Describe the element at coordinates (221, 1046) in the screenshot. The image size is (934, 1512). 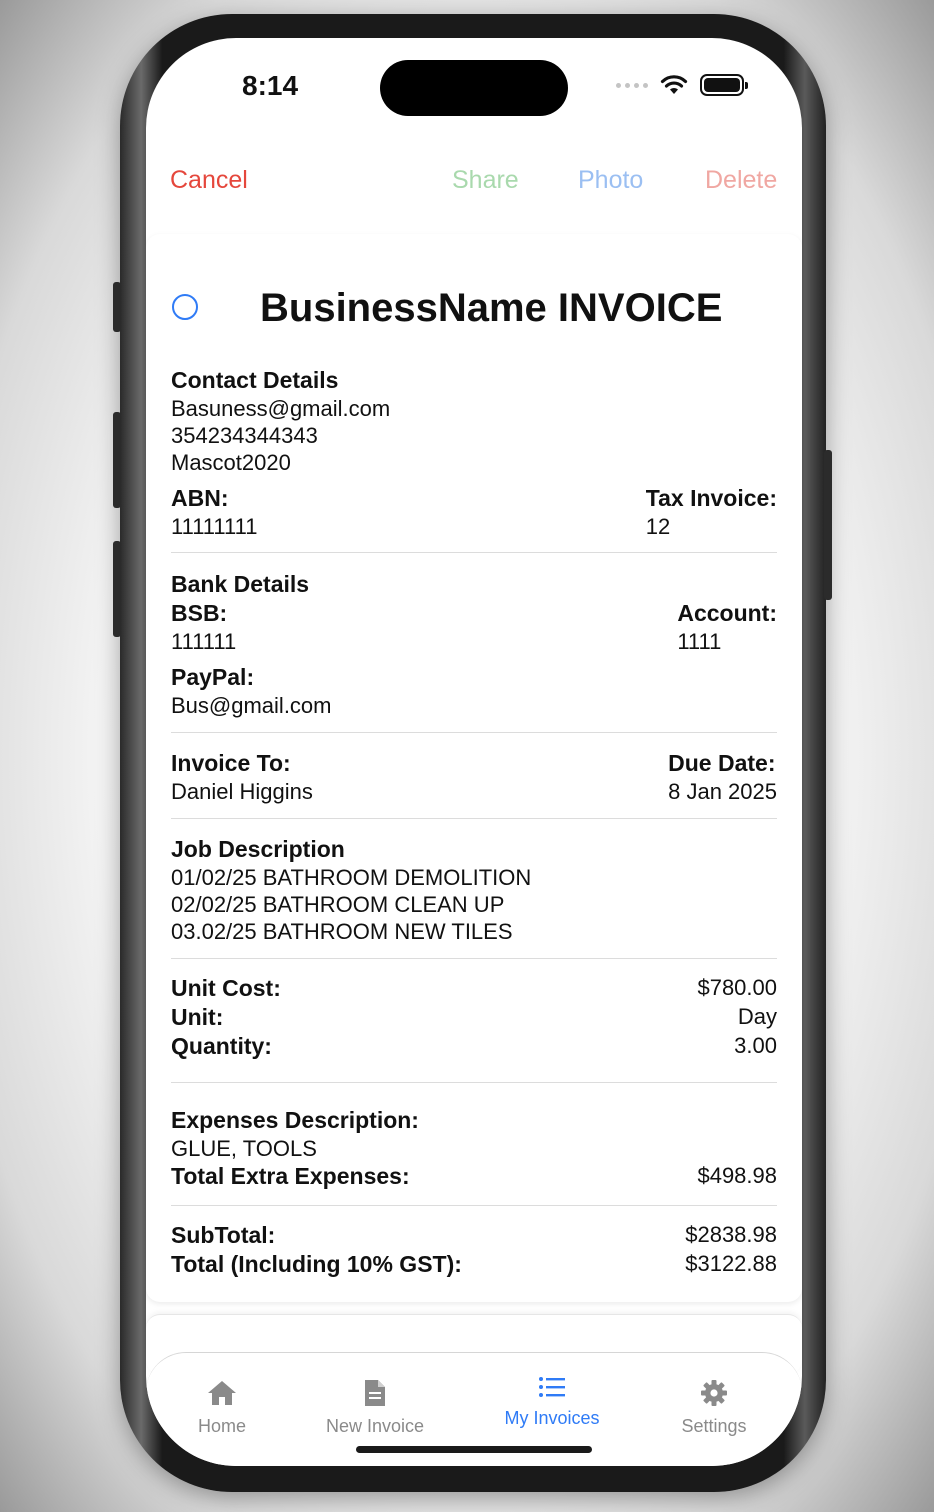
I see `quantity-label: Quantity:` at that location.